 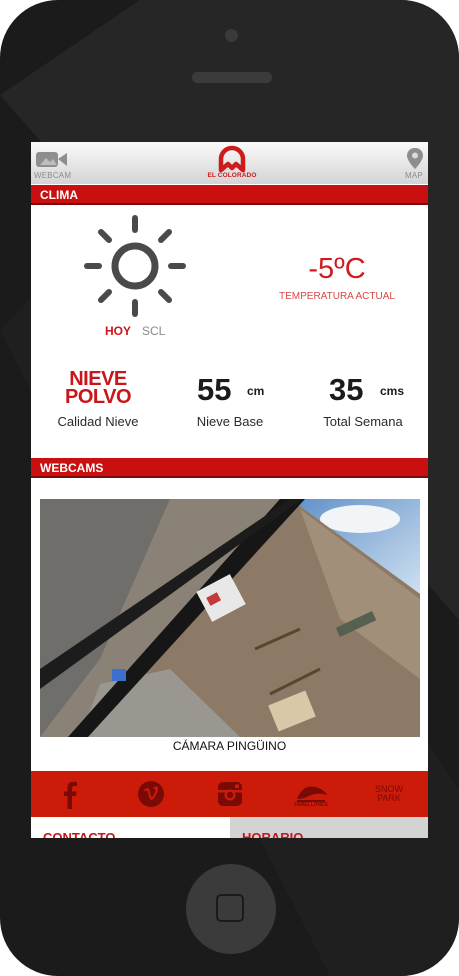 I want to click on map-label: MAP, so click(x=414, y=175).